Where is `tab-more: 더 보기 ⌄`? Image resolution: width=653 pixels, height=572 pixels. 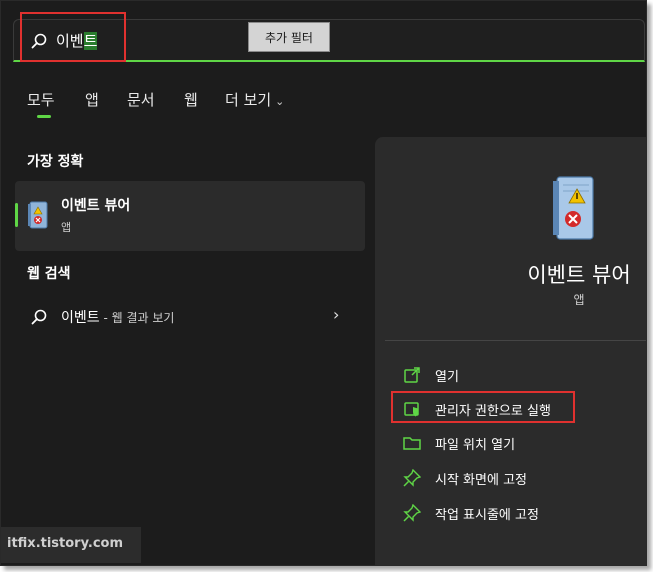 tab-more: 더 보기 ⌄ is located at coordinates (254, 99).